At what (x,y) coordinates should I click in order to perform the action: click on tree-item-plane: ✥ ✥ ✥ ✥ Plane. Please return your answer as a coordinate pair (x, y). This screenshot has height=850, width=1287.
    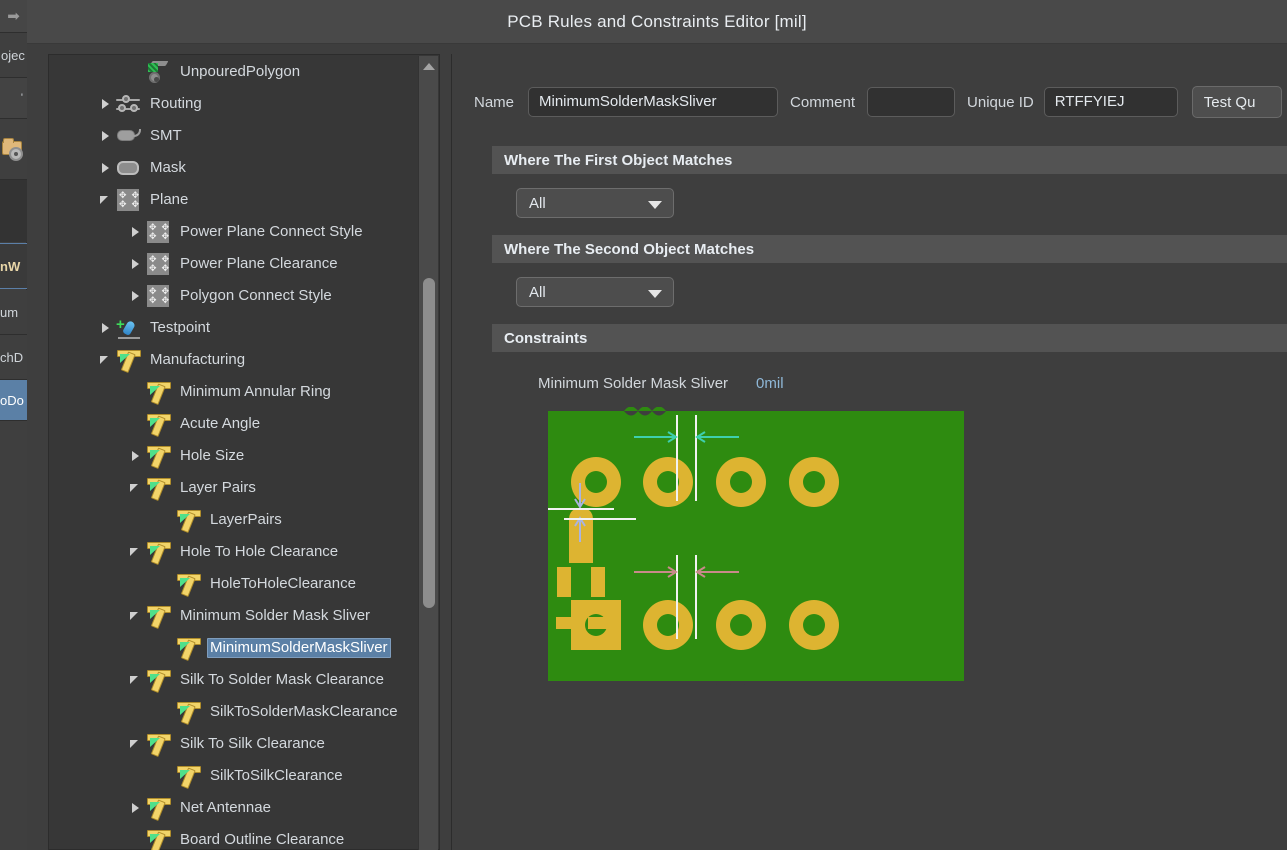
    Looking at the image, I should click on (234, 200).